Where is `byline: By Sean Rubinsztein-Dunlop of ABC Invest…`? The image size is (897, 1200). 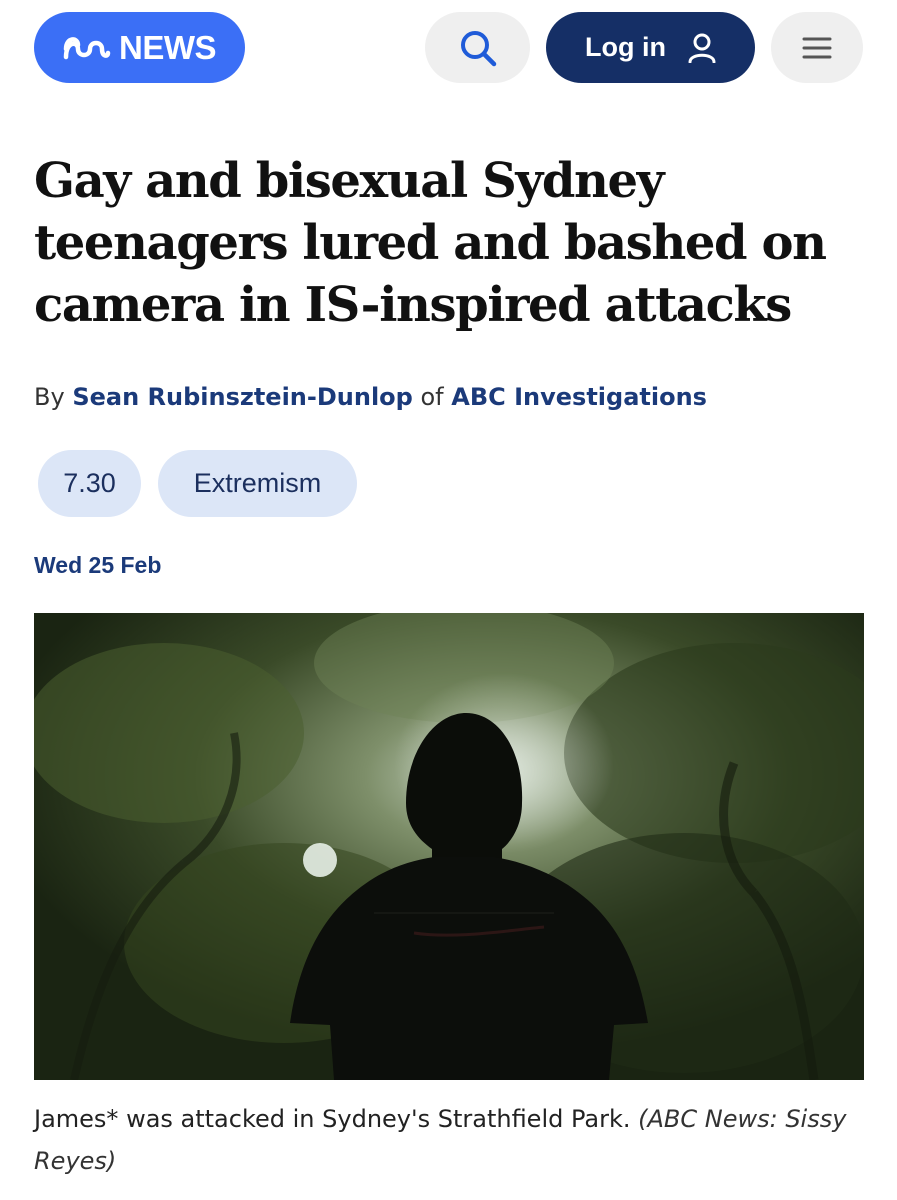 byline: By Sean Rubinsztein-Dunlop of ABC Invest… is located at coordinates (449, 397).